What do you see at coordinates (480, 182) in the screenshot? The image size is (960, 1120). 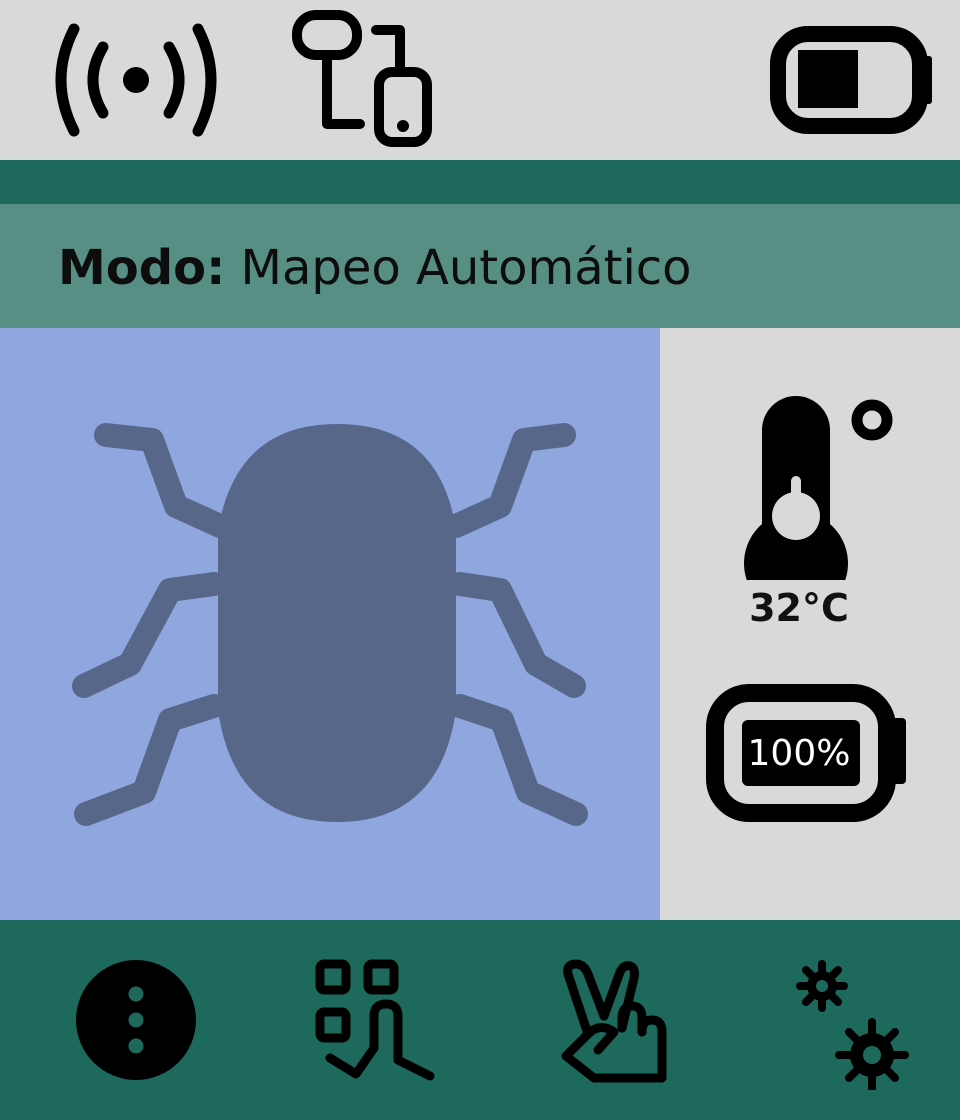 I see `header-band` at bounding box center [480, 182].